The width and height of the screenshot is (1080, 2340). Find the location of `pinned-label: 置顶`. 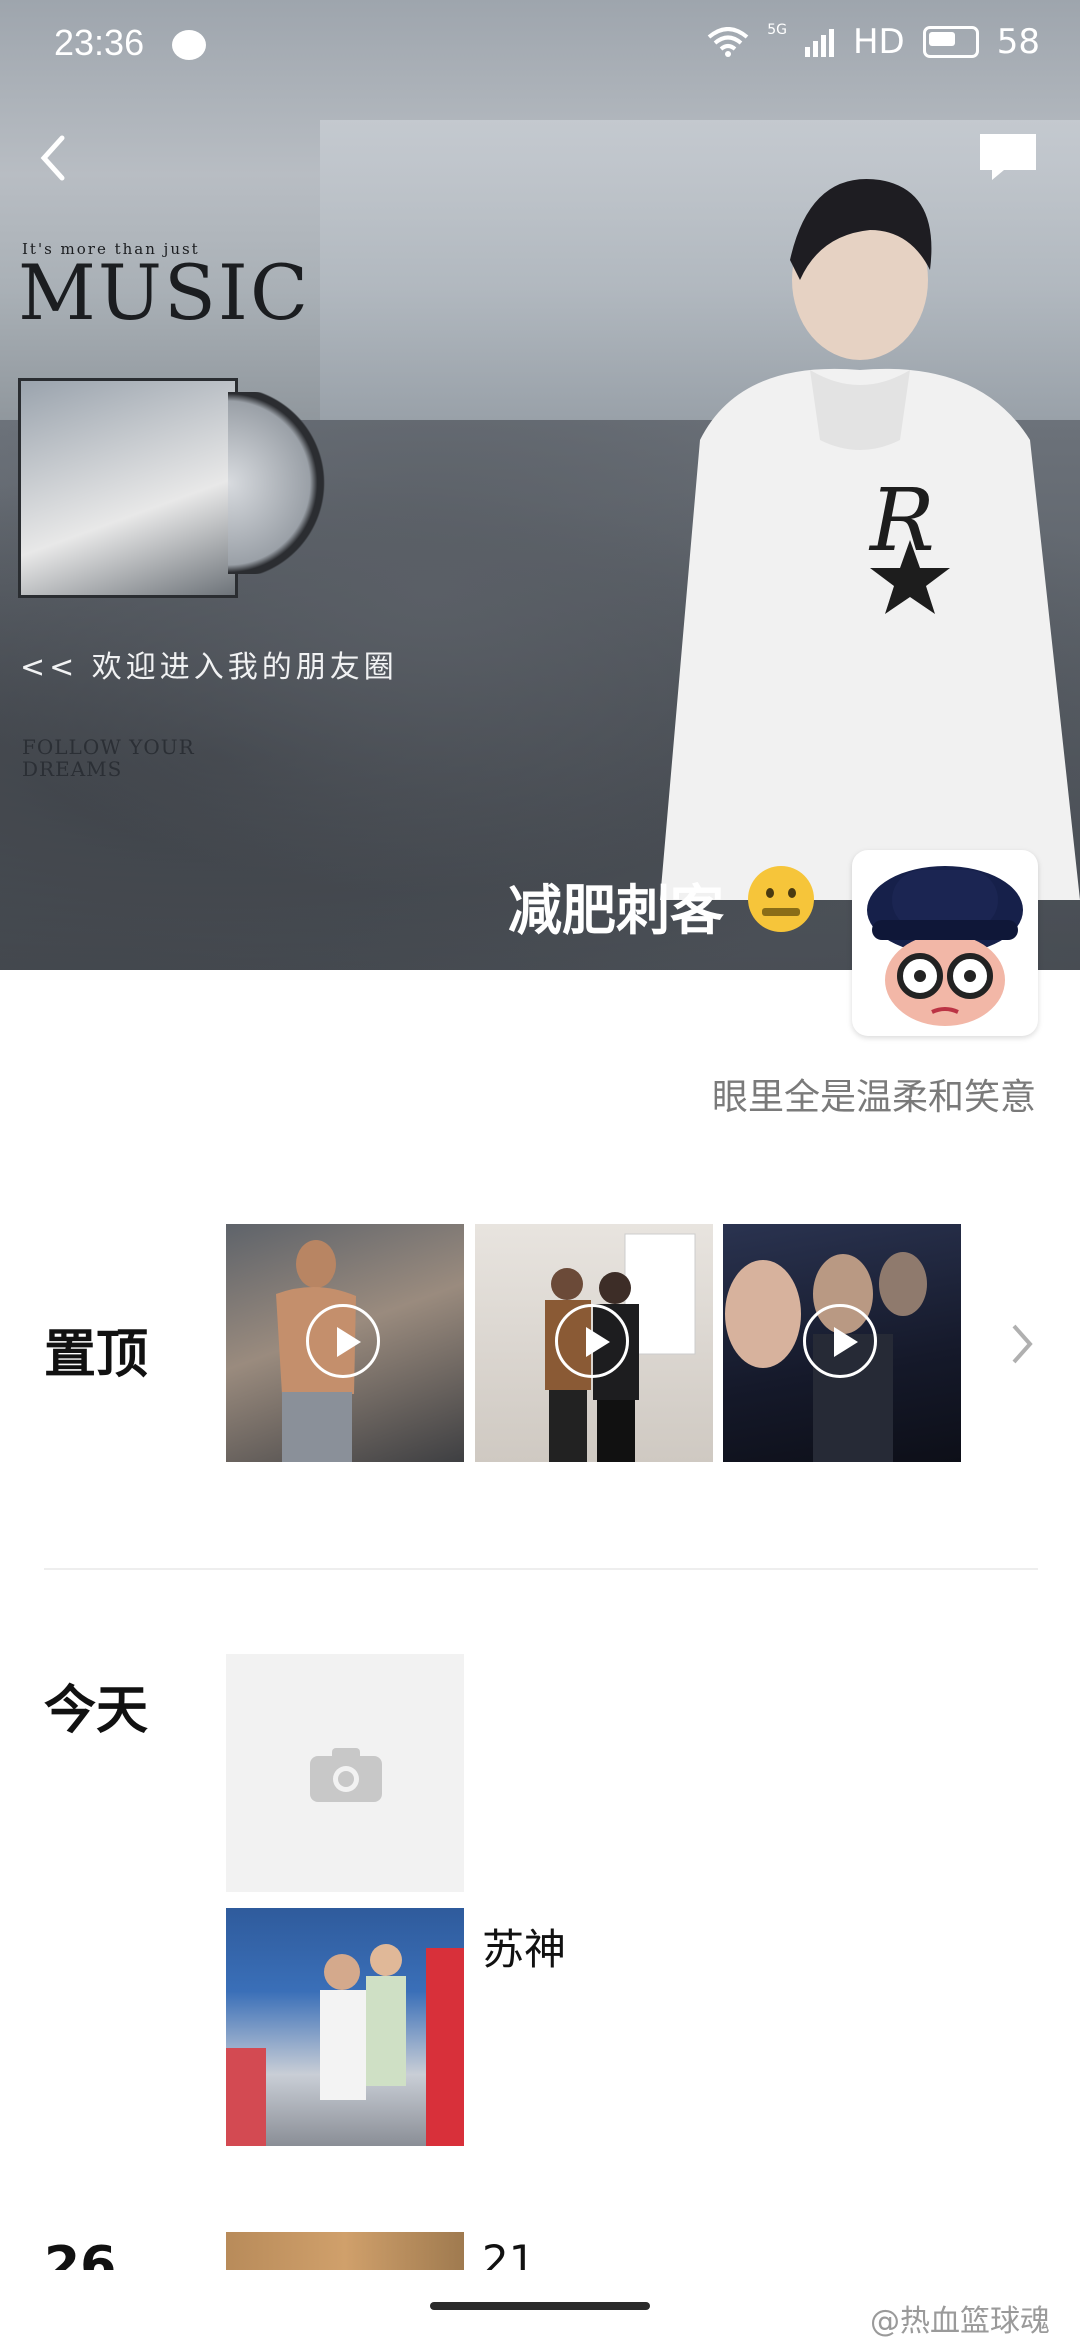

pinned-label: 置顶 is located at coordinates (96, 1355).